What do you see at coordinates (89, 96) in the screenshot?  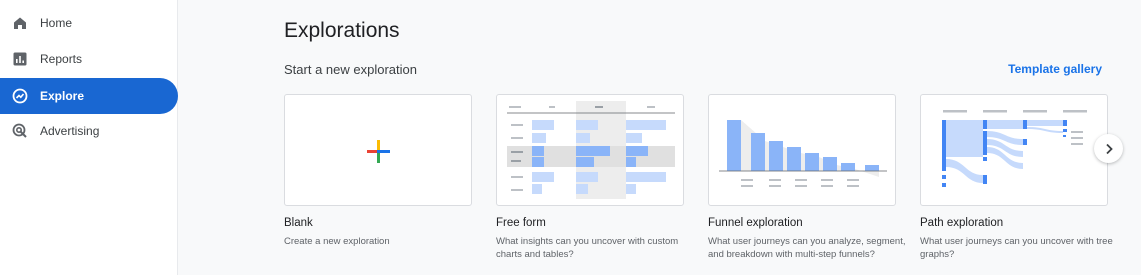 I see `sidebar-item-explore: Explore` at bounding box center [89, 96].